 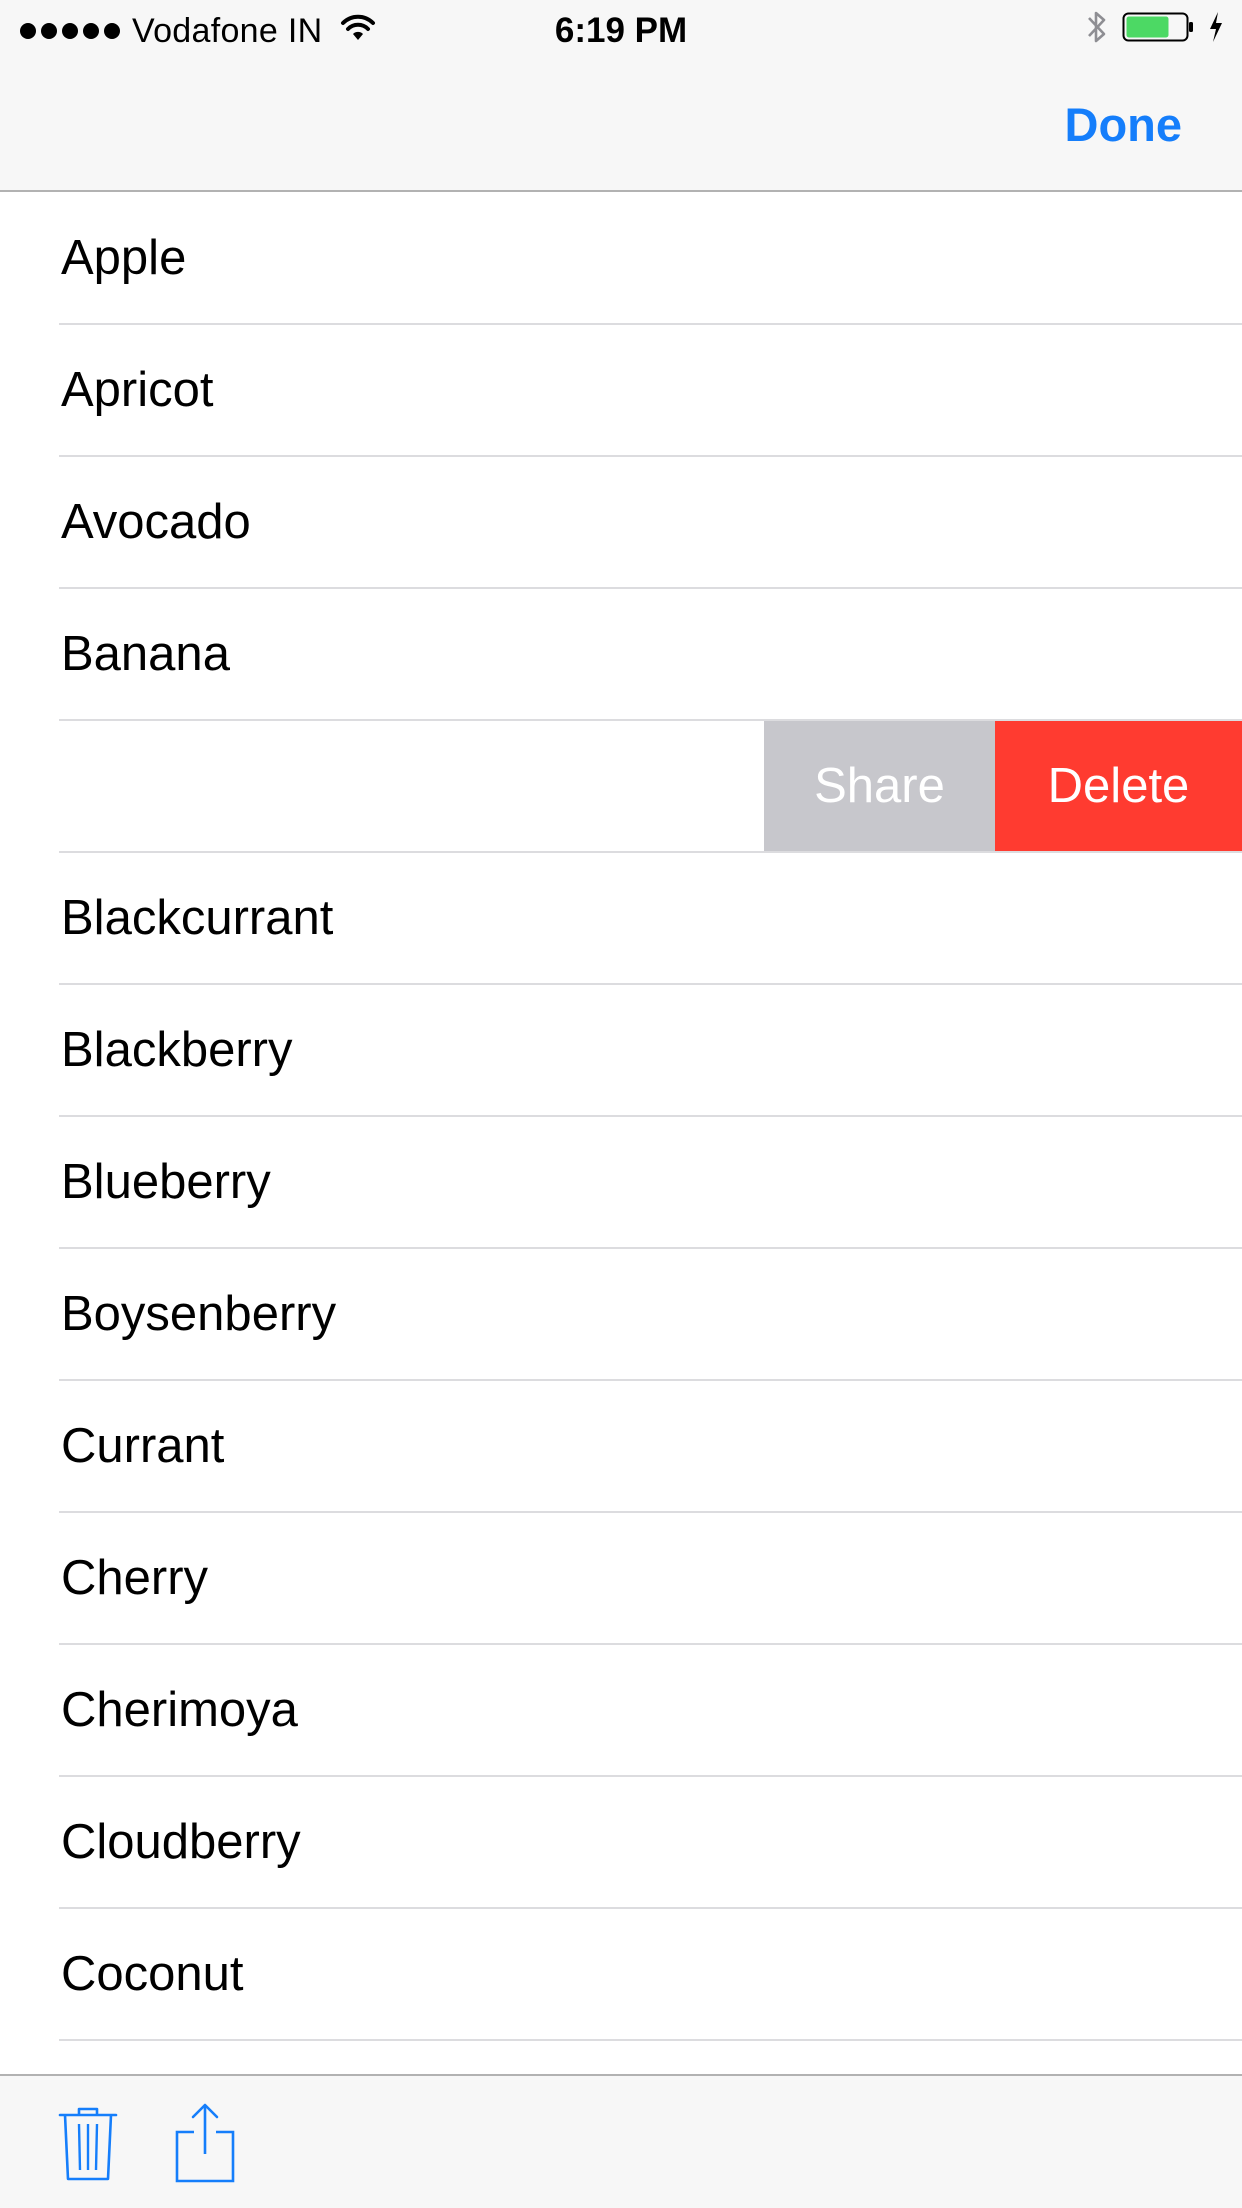 What do you see at coordinates (621, 259) in the screenshot?
I see `list-item: Apple` at bounding box center [621, 259].